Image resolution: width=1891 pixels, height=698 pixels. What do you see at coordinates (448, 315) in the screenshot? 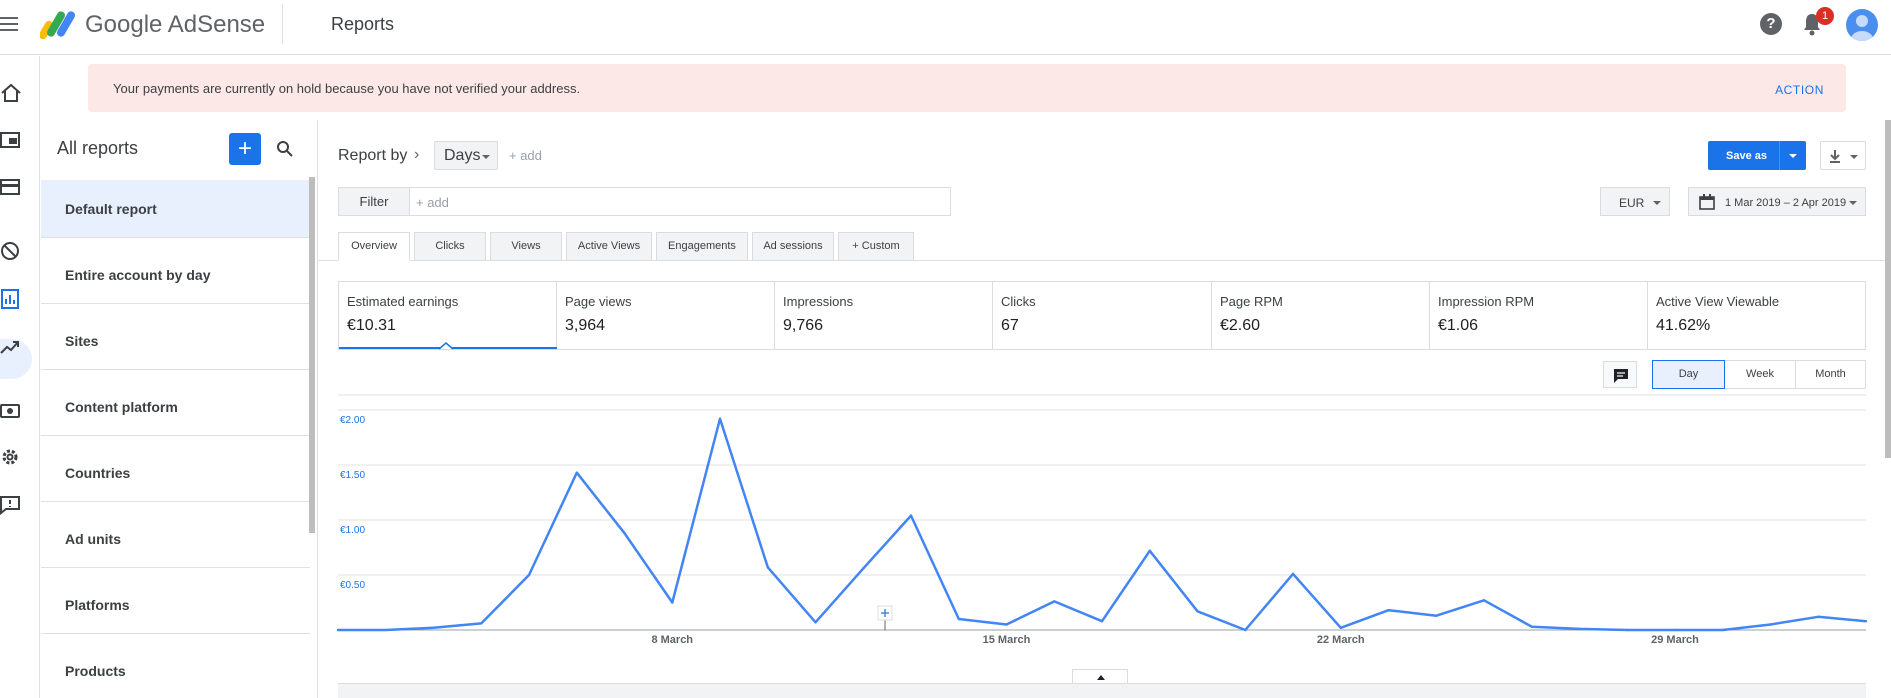
I see `metric-card-estimated-earnings: Estimated earnings €10.31` at bounding box center [448, 315].